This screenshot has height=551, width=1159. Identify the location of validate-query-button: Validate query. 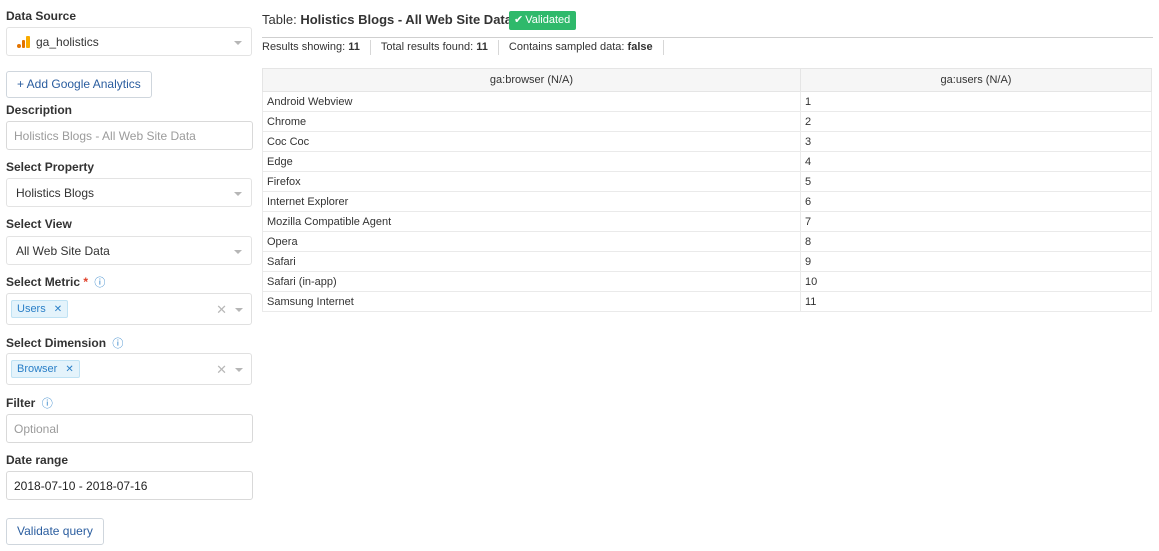
(55, 531).